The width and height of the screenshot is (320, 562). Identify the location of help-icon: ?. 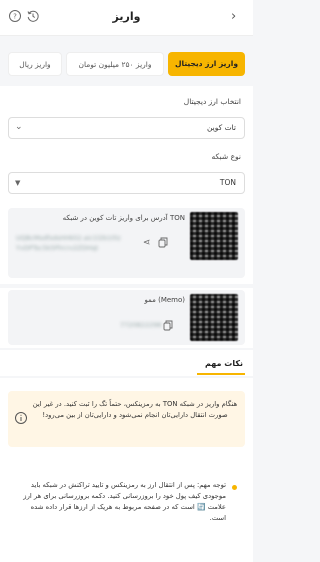
(15, 16).